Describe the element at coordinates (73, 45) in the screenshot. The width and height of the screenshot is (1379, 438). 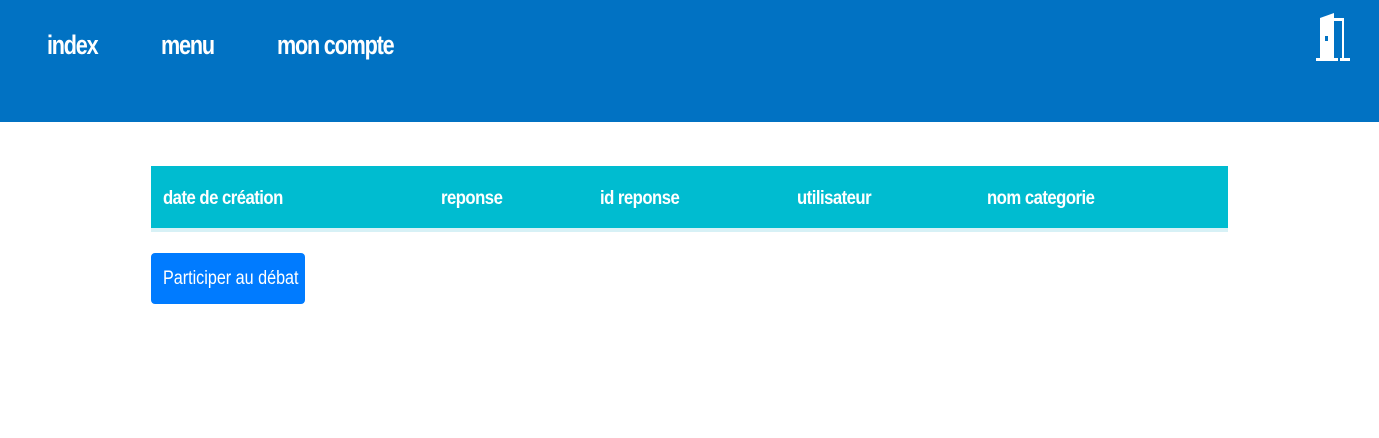
I see `nav-link-index: index` at that location.